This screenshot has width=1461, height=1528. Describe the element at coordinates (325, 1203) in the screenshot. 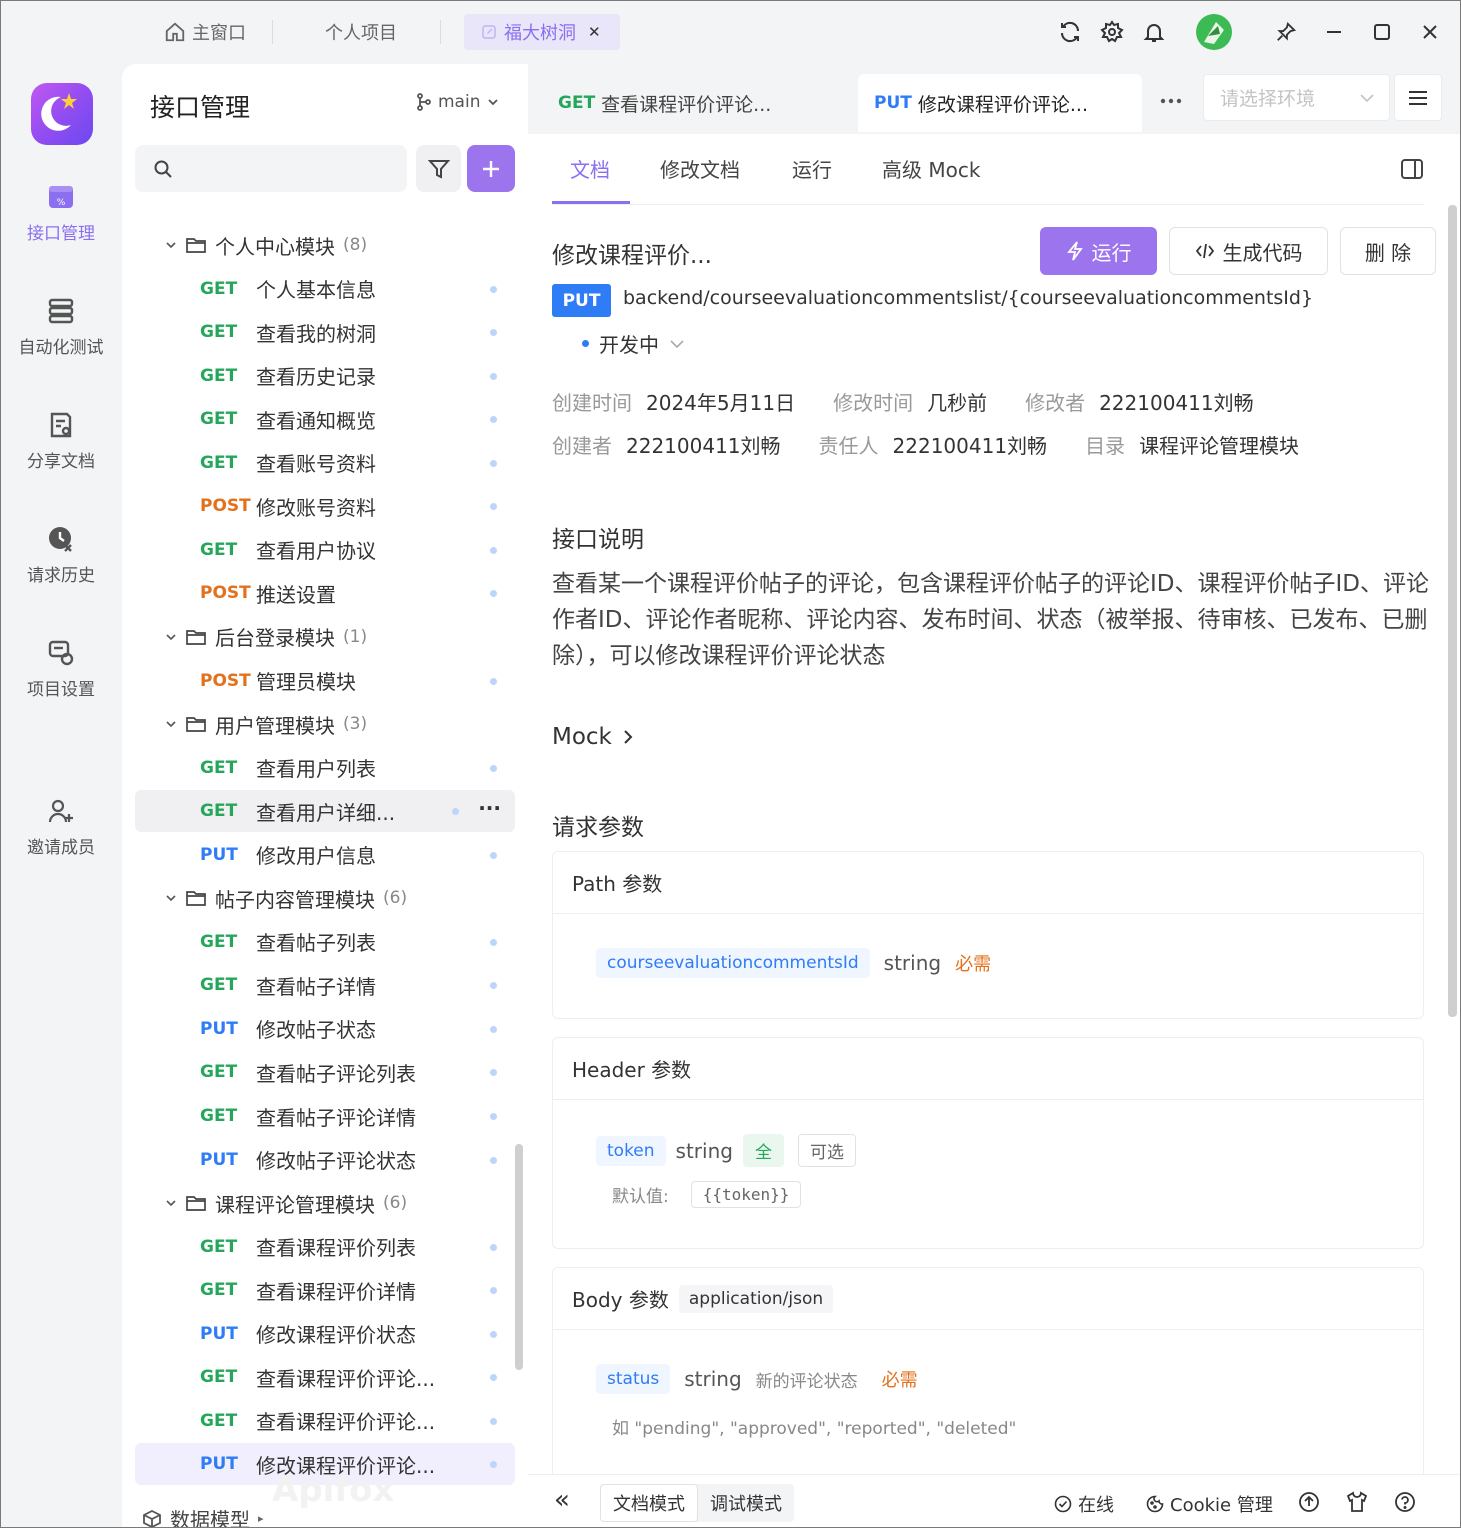

I see `tree-folder: 课程评论管理模块 (6)` at that location.